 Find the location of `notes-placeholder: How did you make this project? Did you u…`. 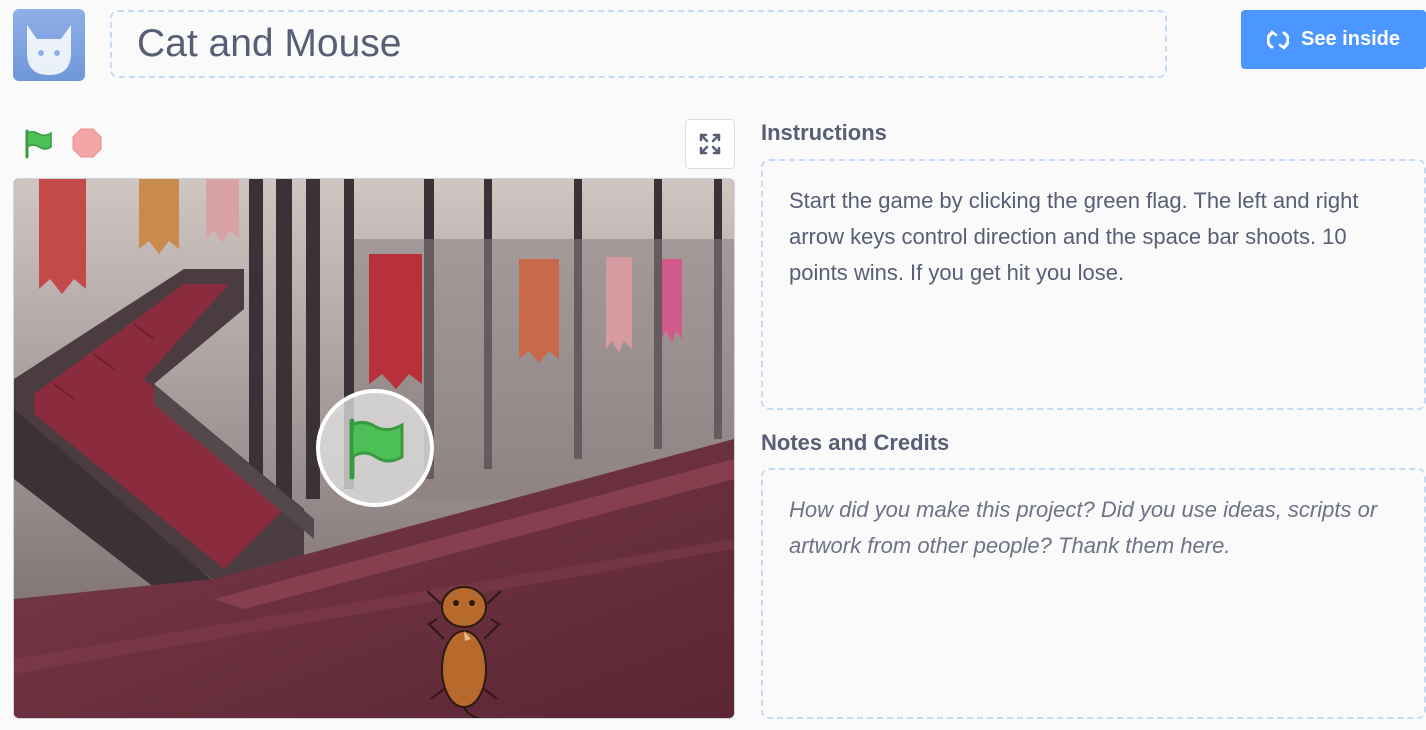

notes-placeholder: How did you make this project? Did you u… is located at coordinates (1083, 527).